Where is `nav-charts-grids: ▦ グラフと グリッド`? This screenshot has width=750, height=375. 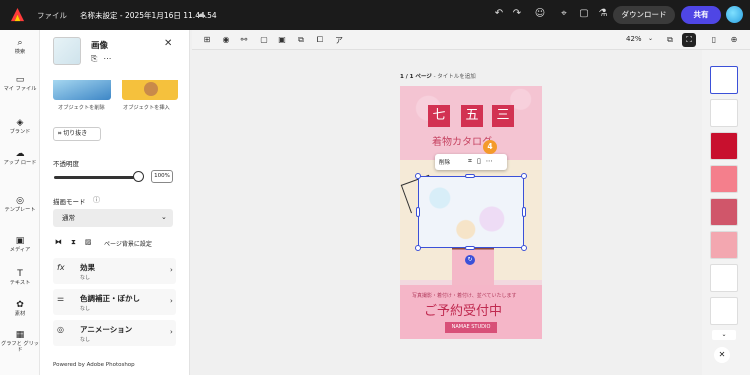
nav-charts-grids: ▦ グラフと グリッド is located at coordinates (20, 342).